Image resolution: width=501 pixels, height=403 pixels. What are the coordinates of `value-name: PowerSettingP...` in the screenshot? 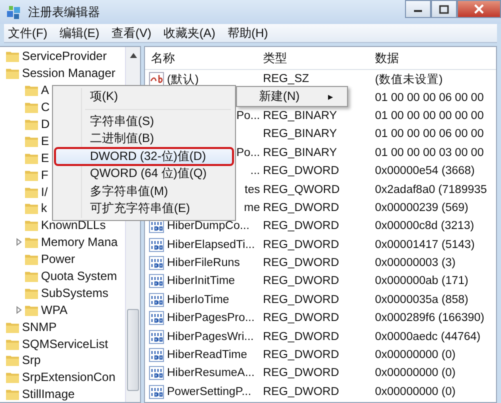 It's located at (209, 392).